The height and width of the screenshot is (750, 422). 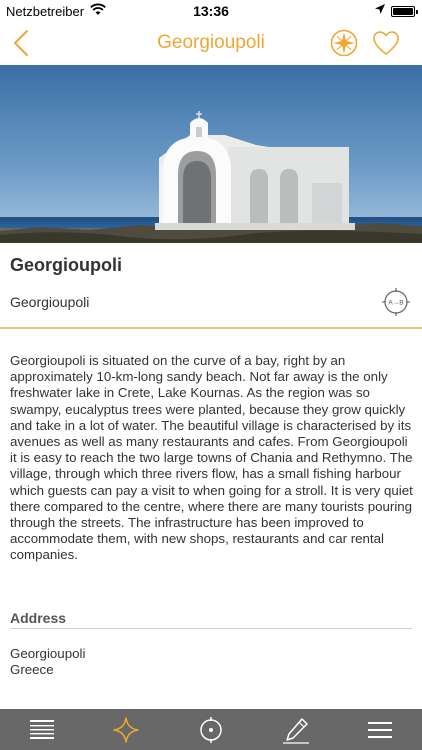 I want to click on tab-menu, so click(x=380, y=730).